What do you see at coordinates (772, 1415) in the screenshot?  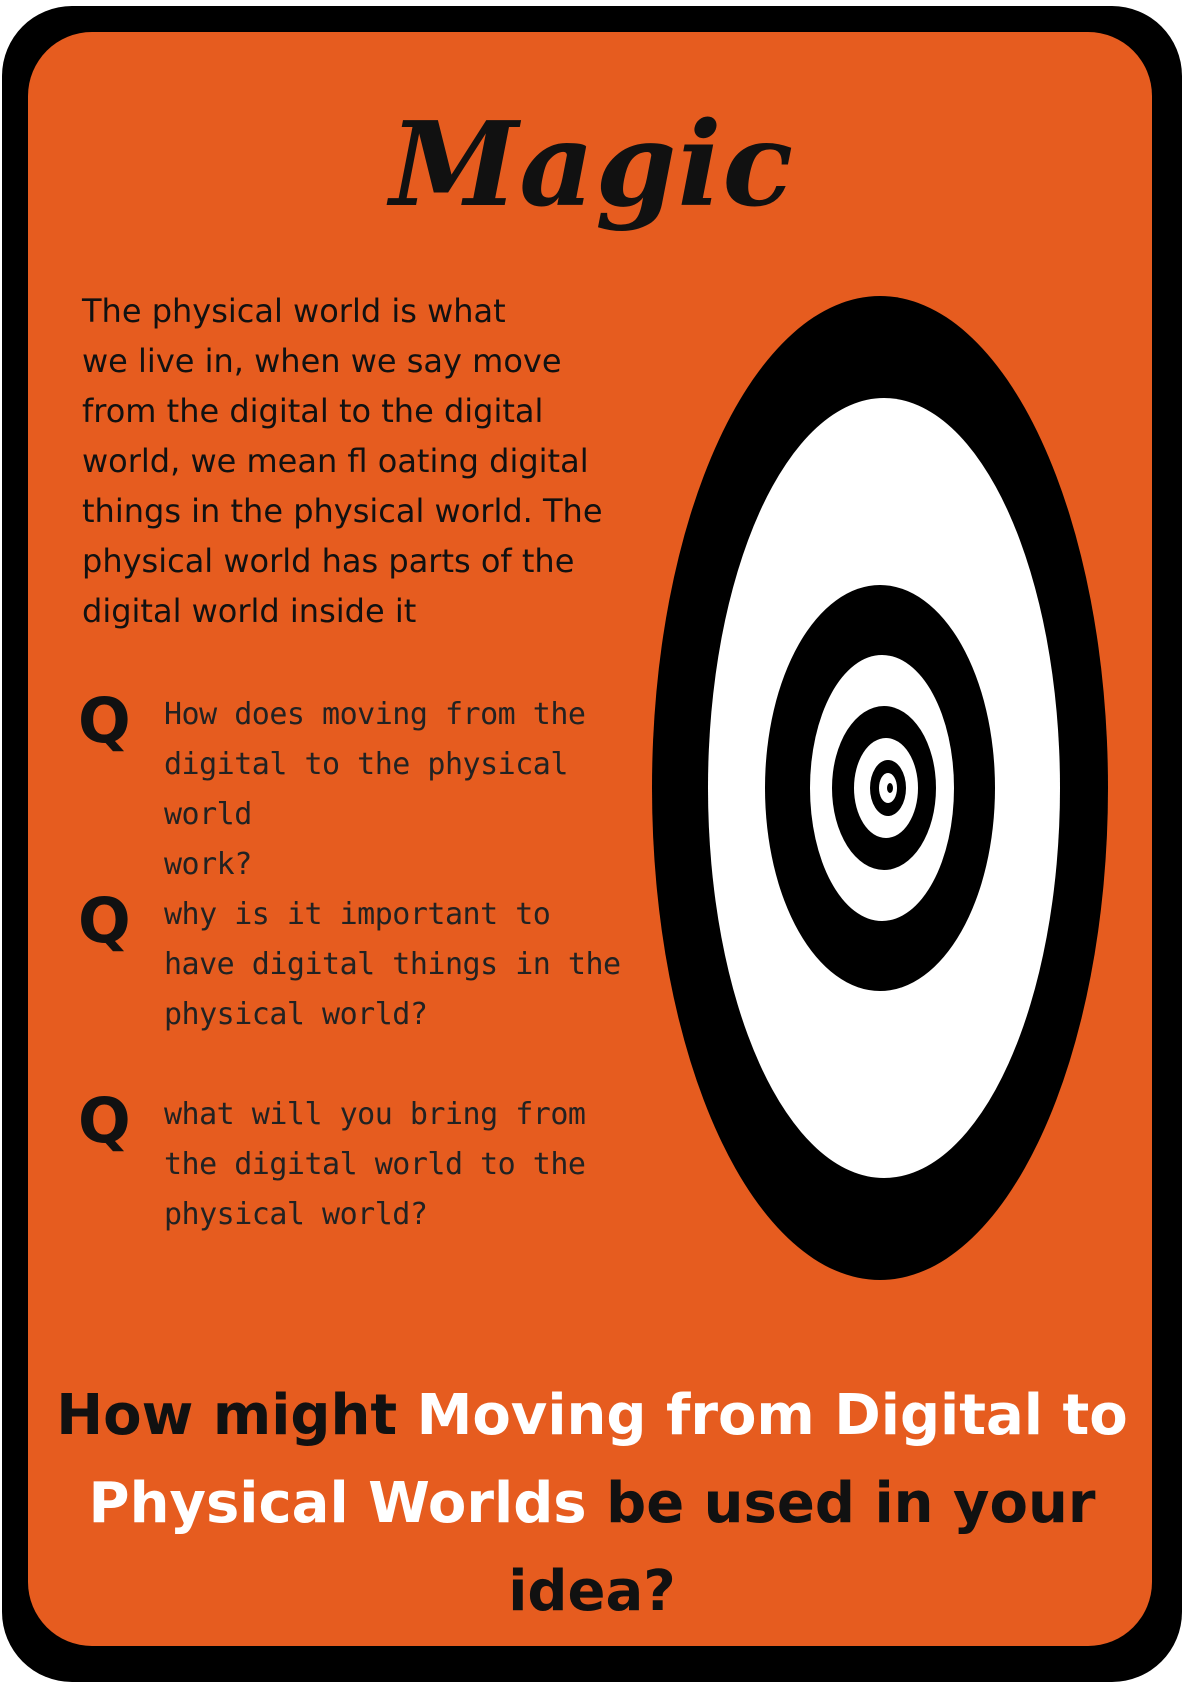 I see `prompt-highlight-1: Moving from Digital to` at bounding box center [772, 1415].